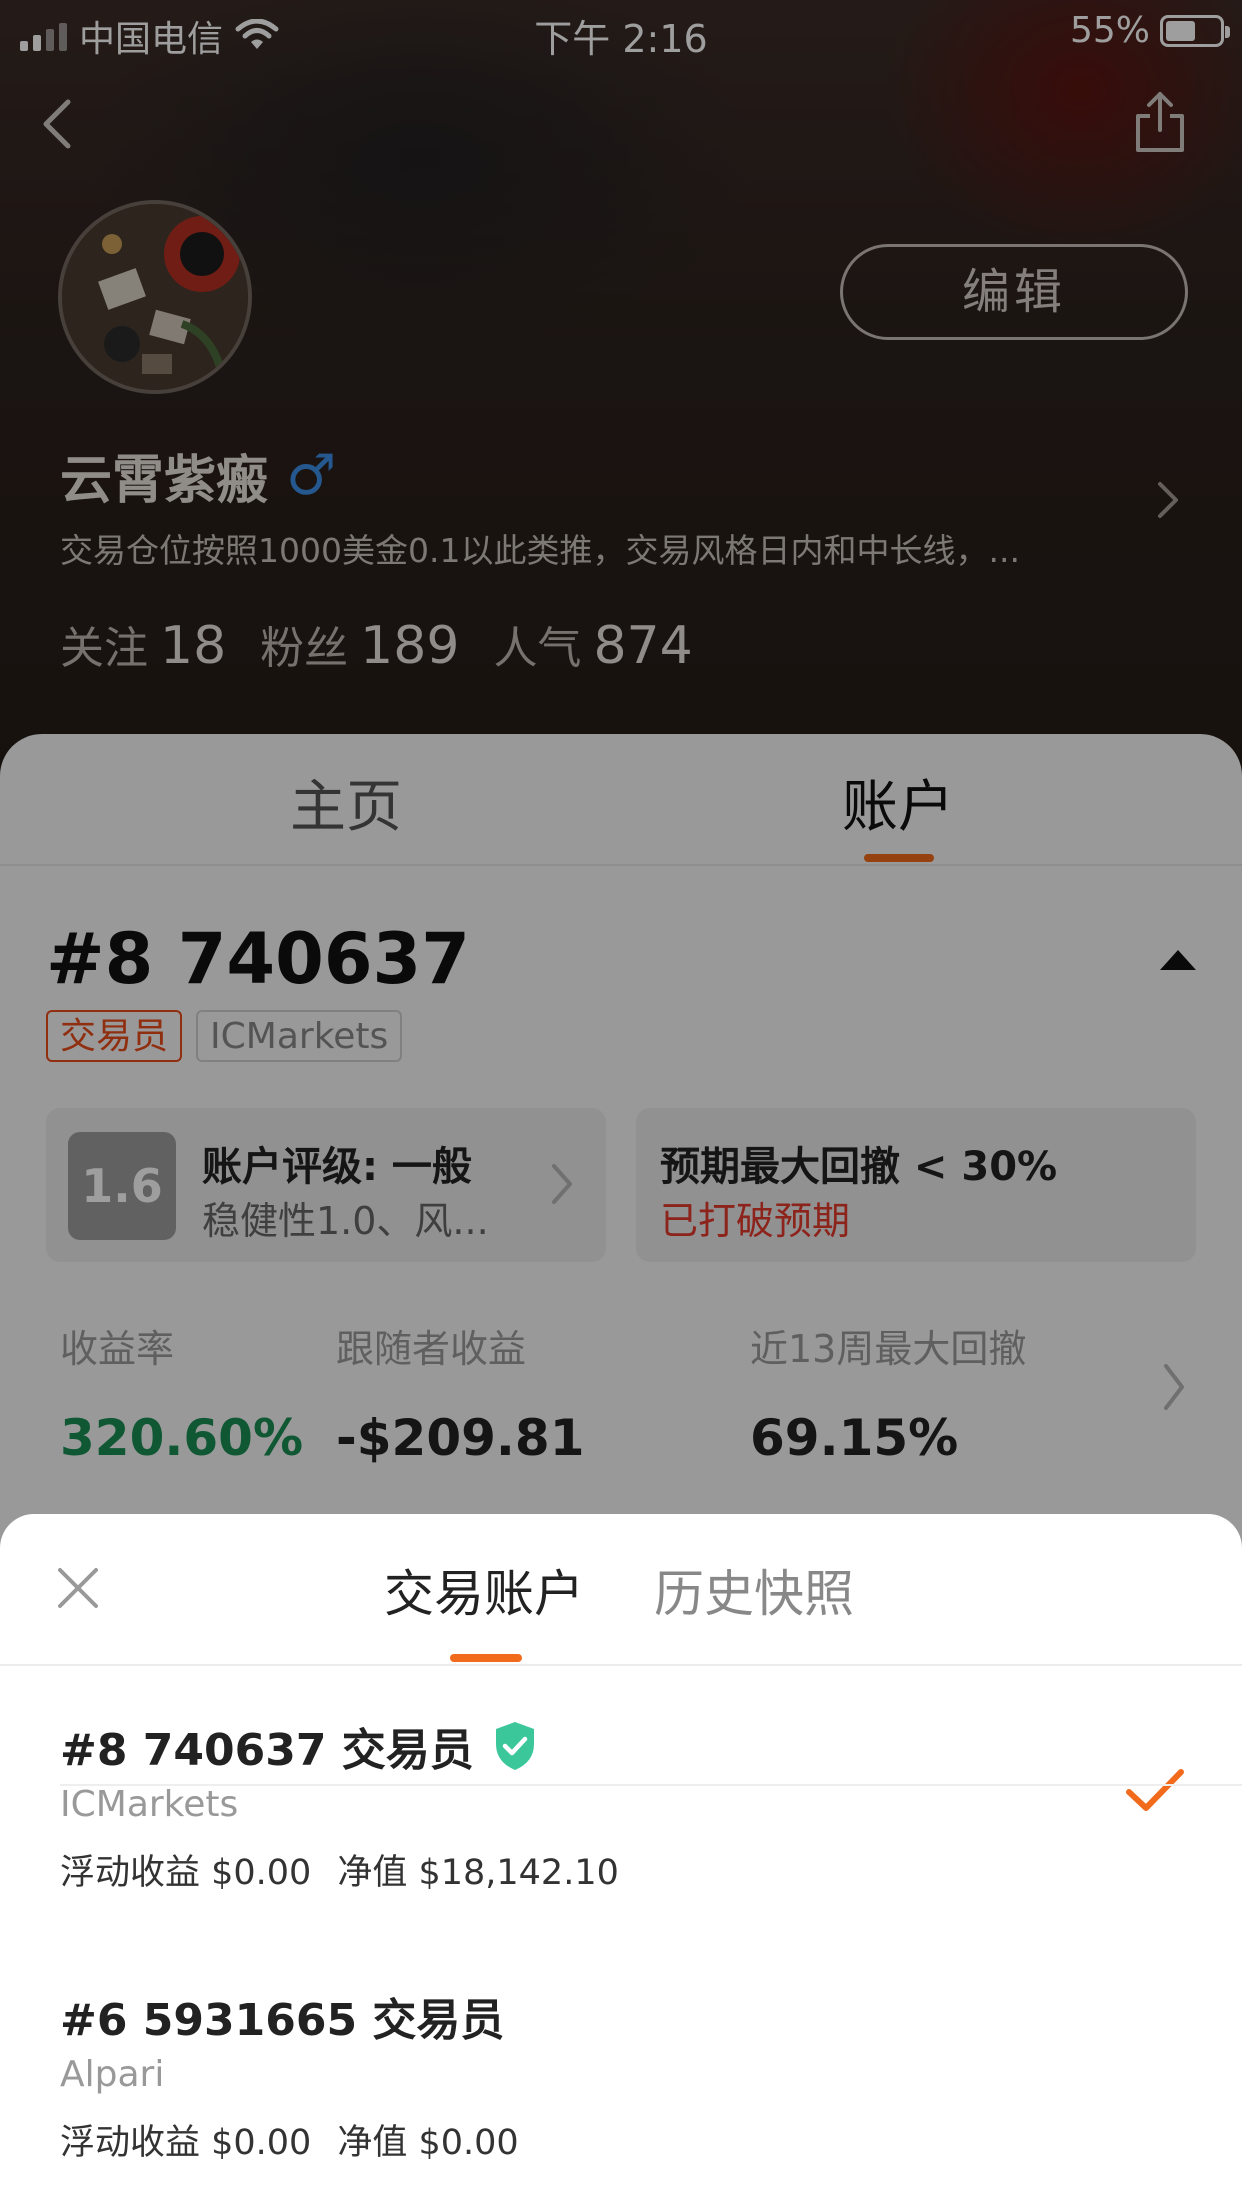 Image resolution: width=1242 pixels, height=2208 pixels. Describe the element at coordinates (112, 2074) in the screenshot. I see `account-broker: Alpari` at that location.